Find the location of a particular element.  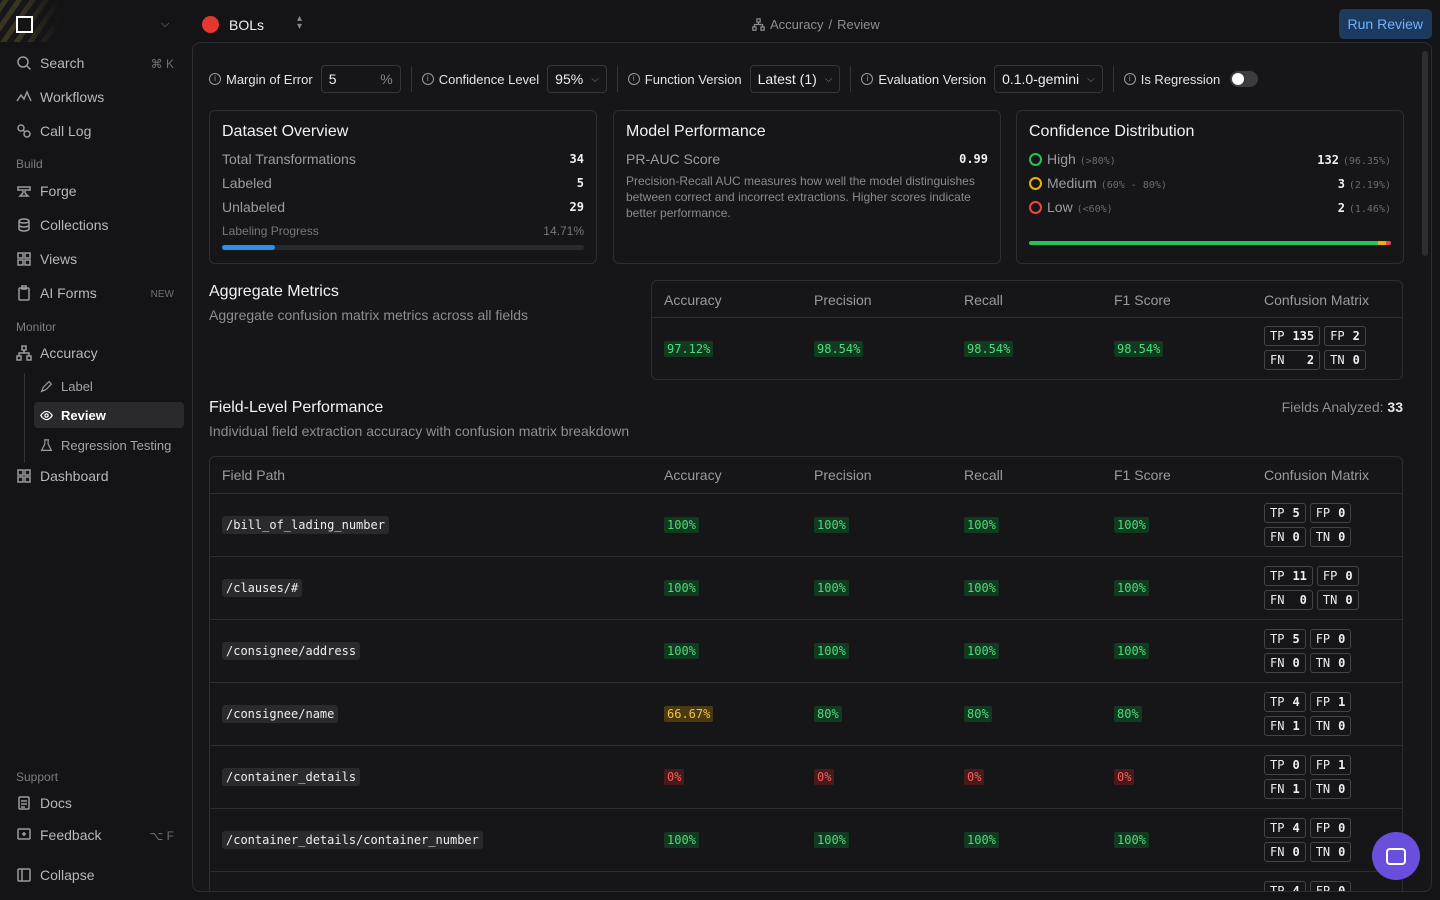

confidence-level-select: 95% ⌵ is located at coordinates (577, 79).